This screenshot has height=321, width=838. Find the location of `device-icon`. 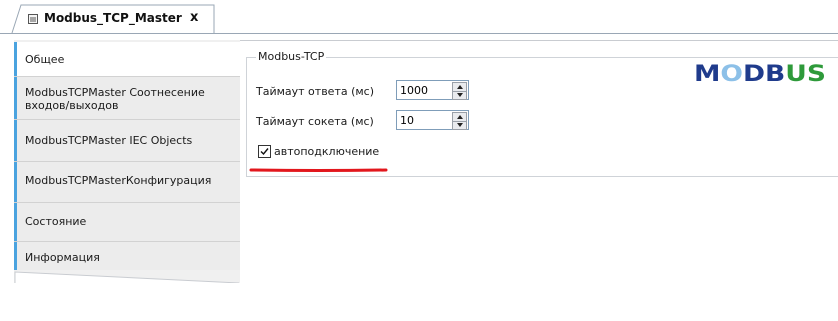

device-icon is located at coordinates (33, 19).